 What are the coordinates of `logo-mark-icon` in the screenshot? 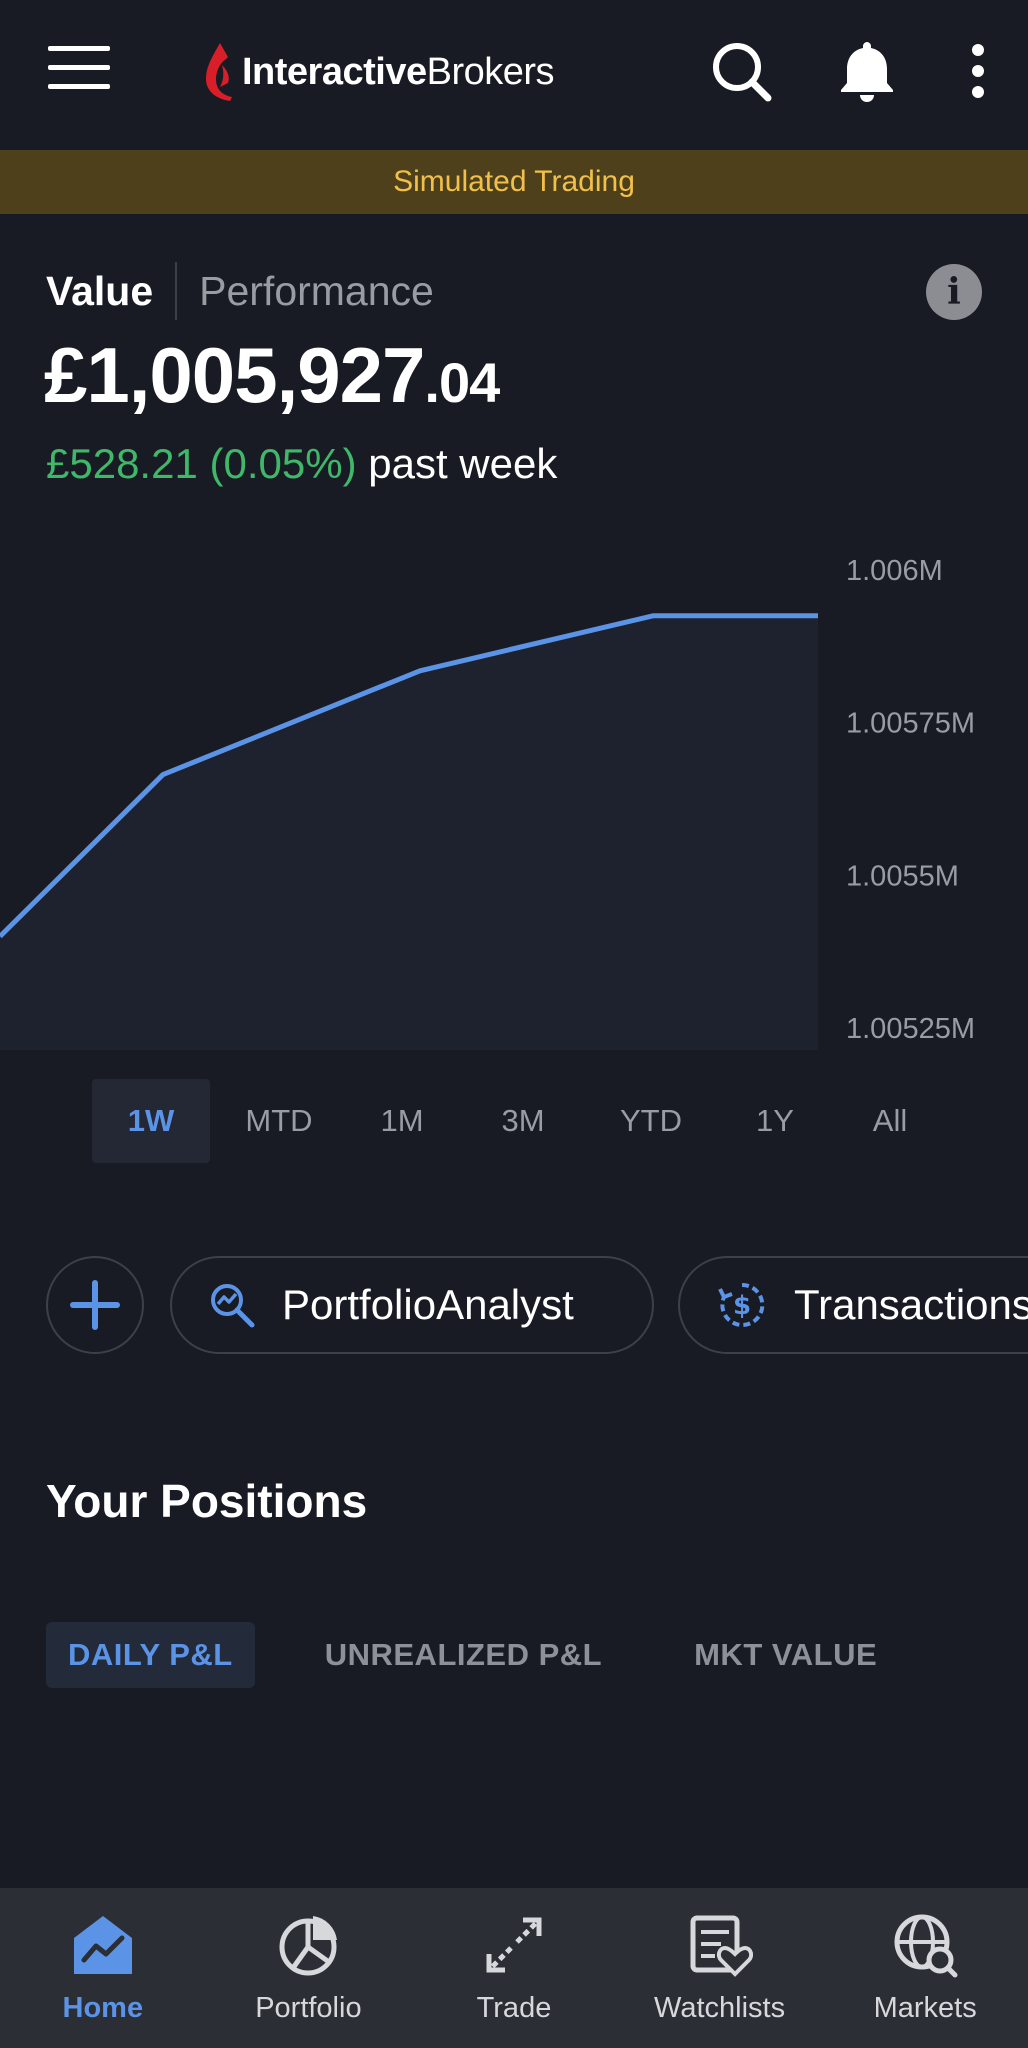 It's located at (219, 72).